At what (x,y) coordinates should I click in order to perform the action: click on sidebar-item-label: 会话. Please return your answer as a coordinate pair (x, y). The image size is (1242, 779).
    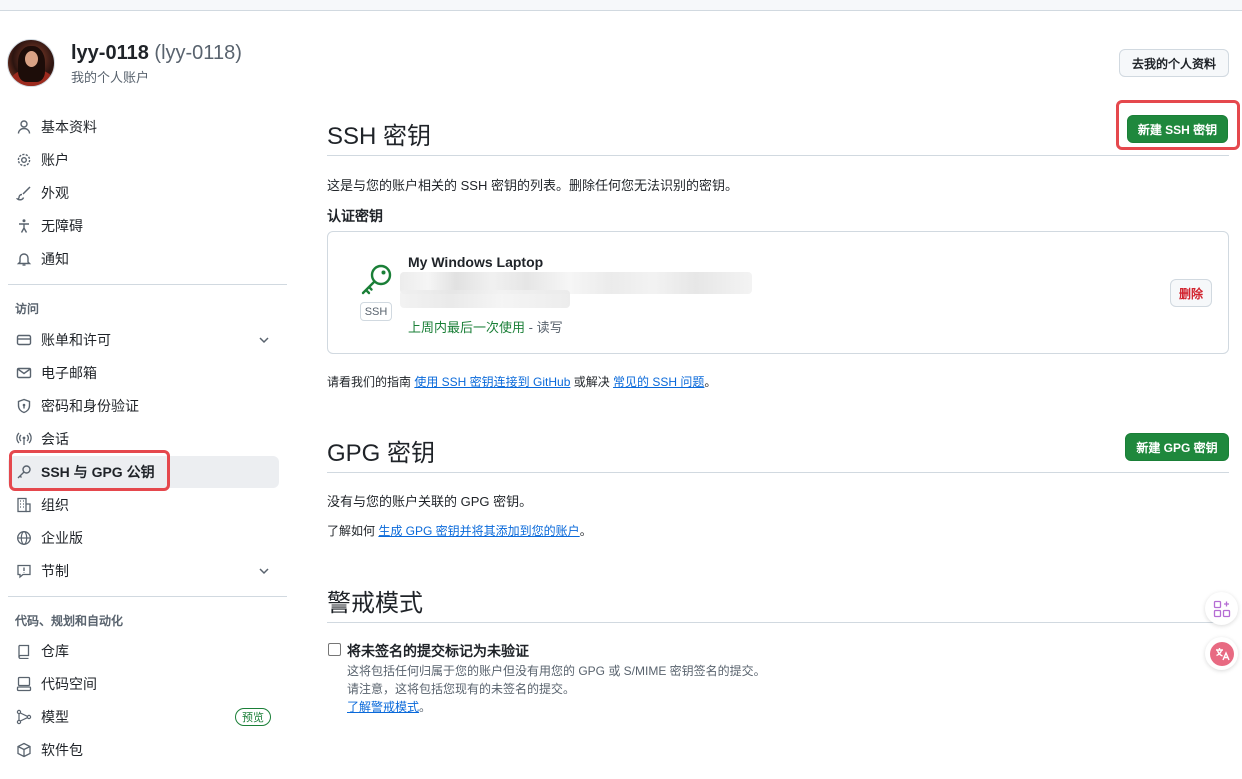
    Looking at the image, I should click on (55, 439).